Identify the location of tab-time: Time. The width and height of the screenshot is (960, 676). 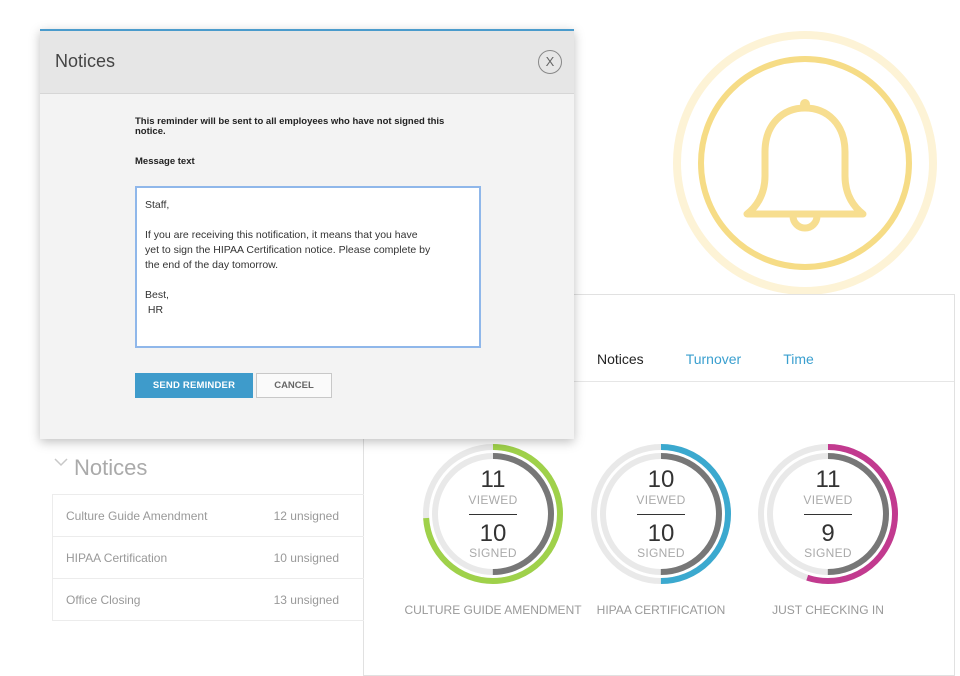
(798, 359).